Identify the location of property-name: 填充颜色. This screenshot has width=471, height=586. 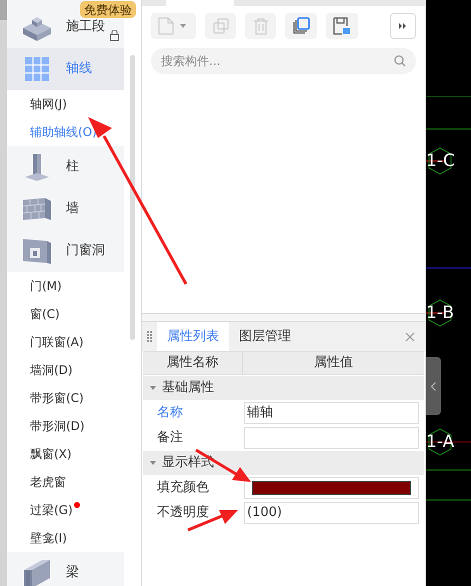
(183, 487).